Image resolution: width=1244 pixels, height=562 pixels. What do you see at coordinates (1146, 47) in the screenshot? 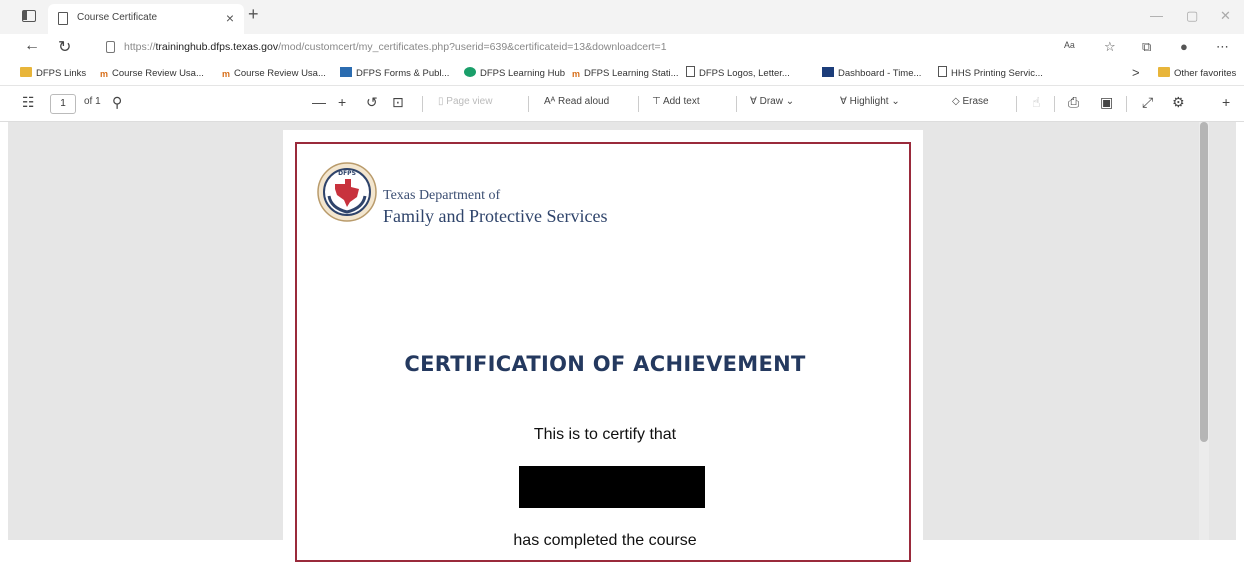
I see `collections-icon: ⧉` at bounding box center [1146, 47].